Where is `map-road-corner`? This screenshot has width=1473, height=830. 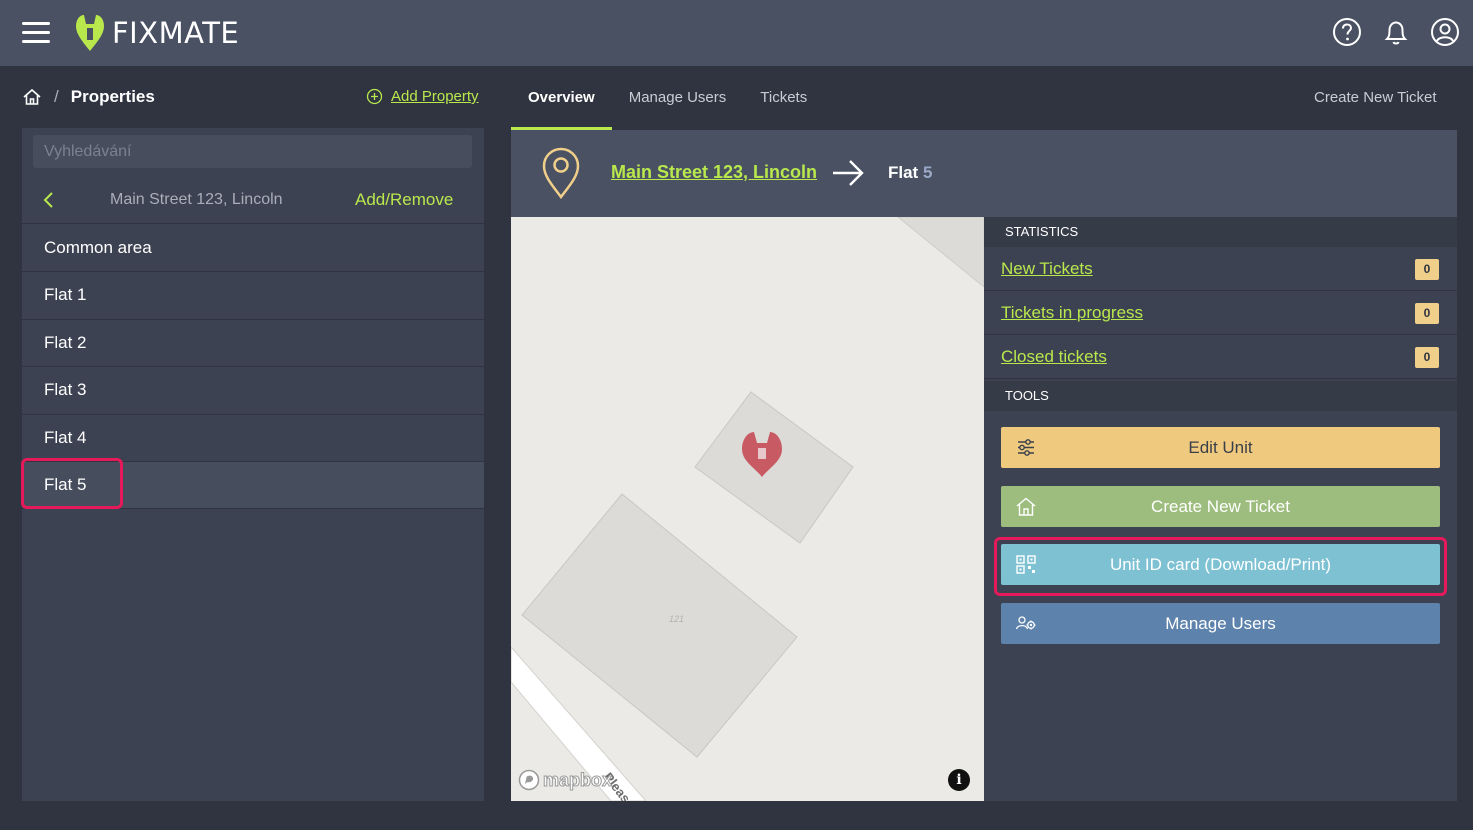 map-road-corner is located at coordinates (940, 252).